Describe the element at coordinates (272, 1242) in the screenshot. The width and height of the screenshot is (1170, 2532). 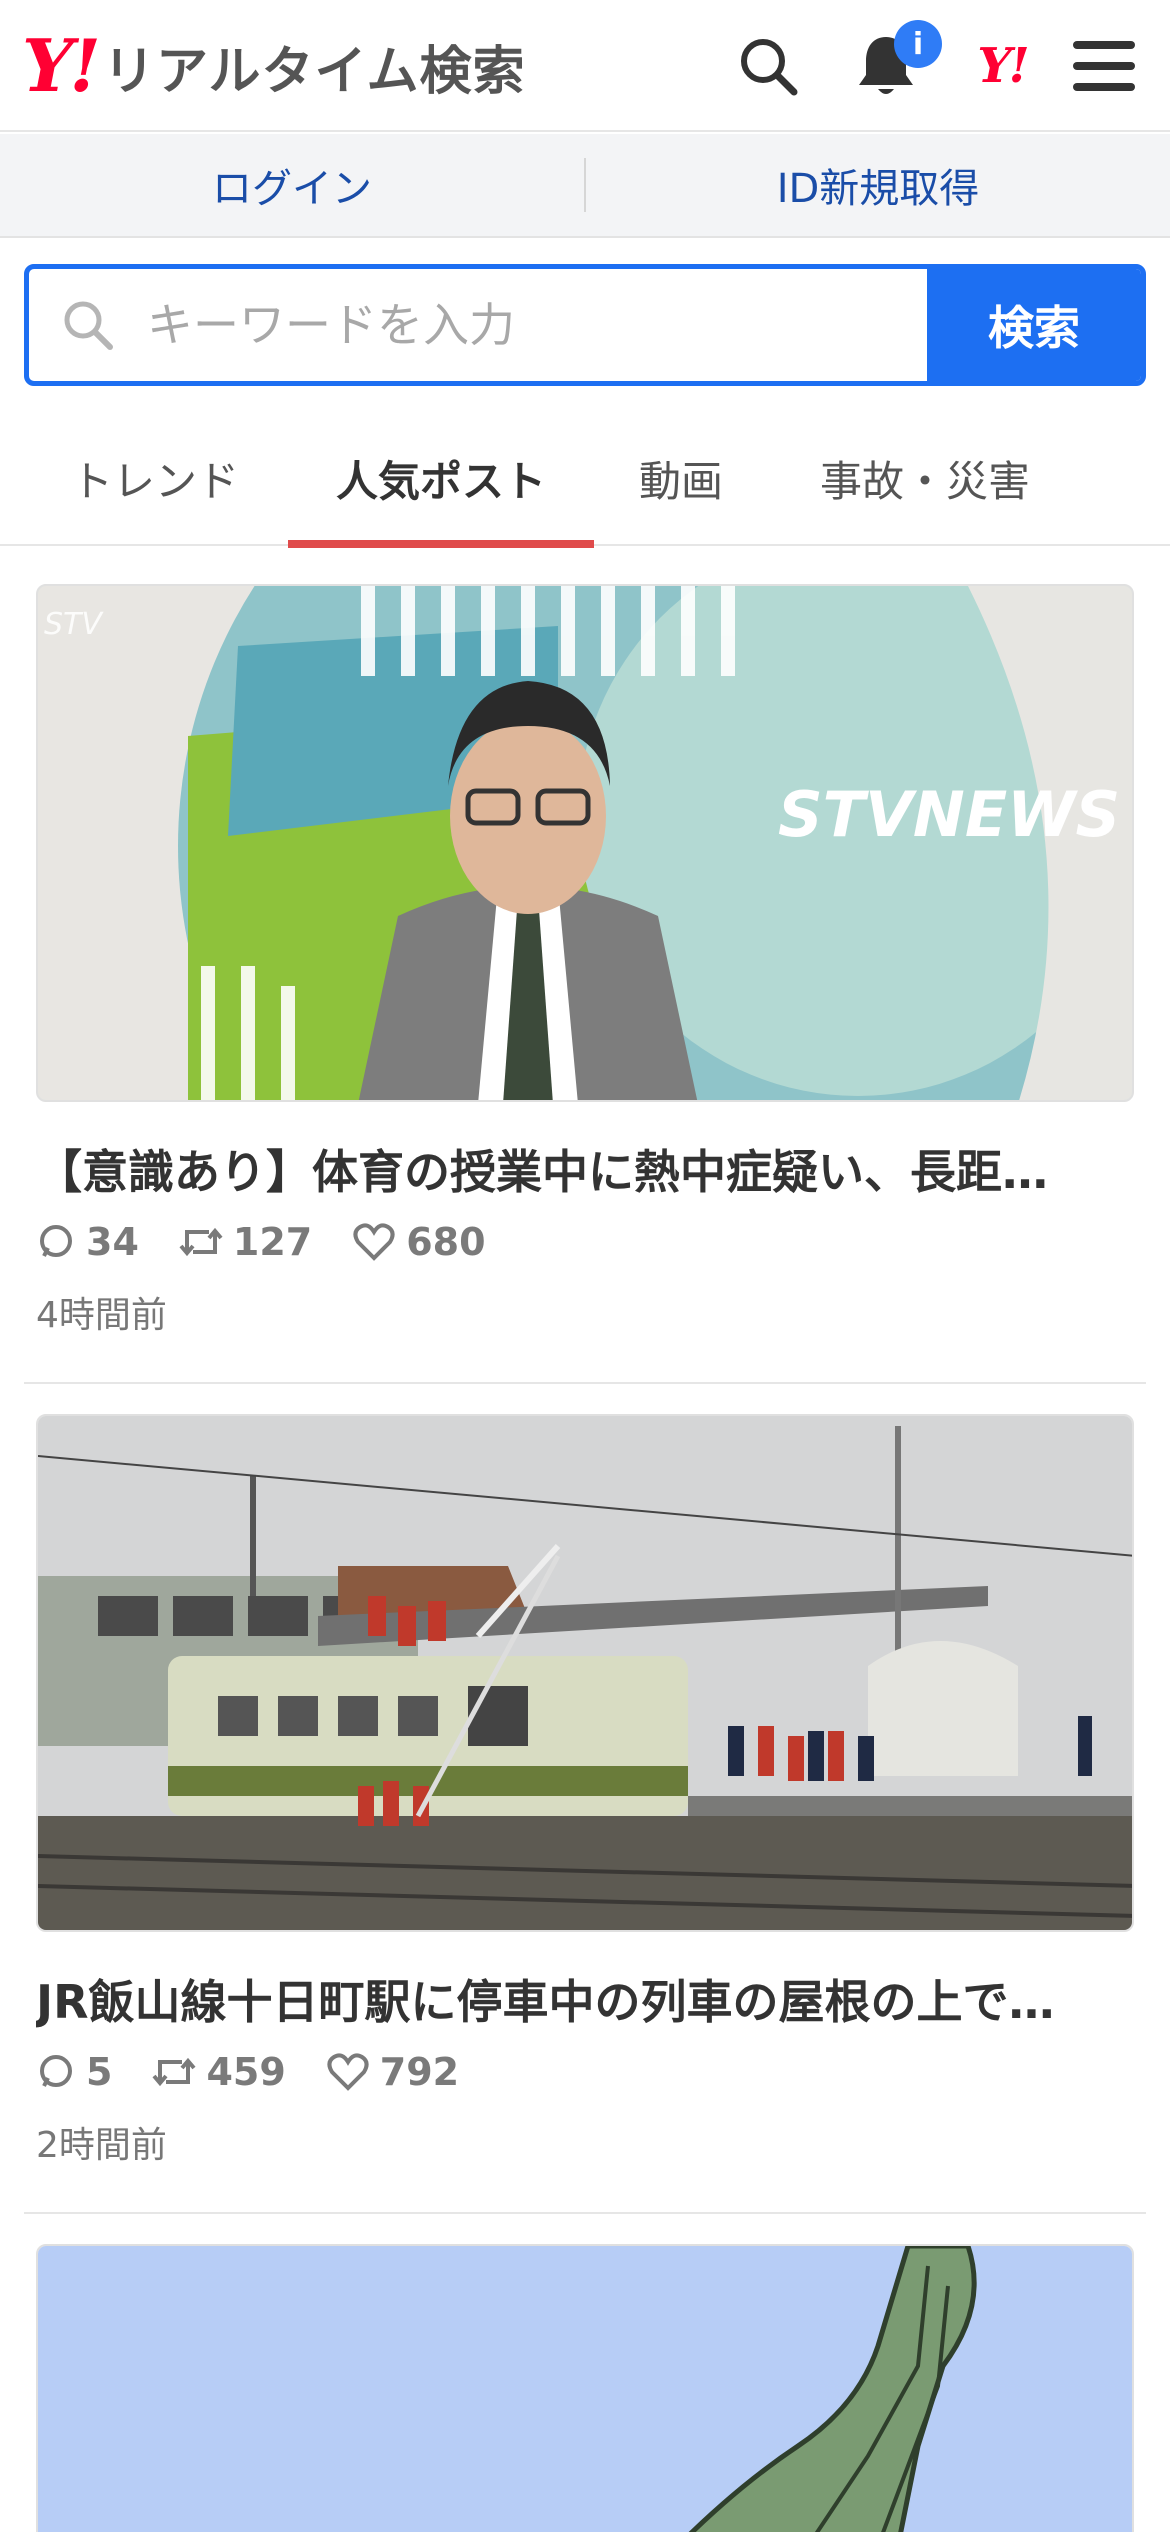
I see `repost-count-value: 127` at that location.